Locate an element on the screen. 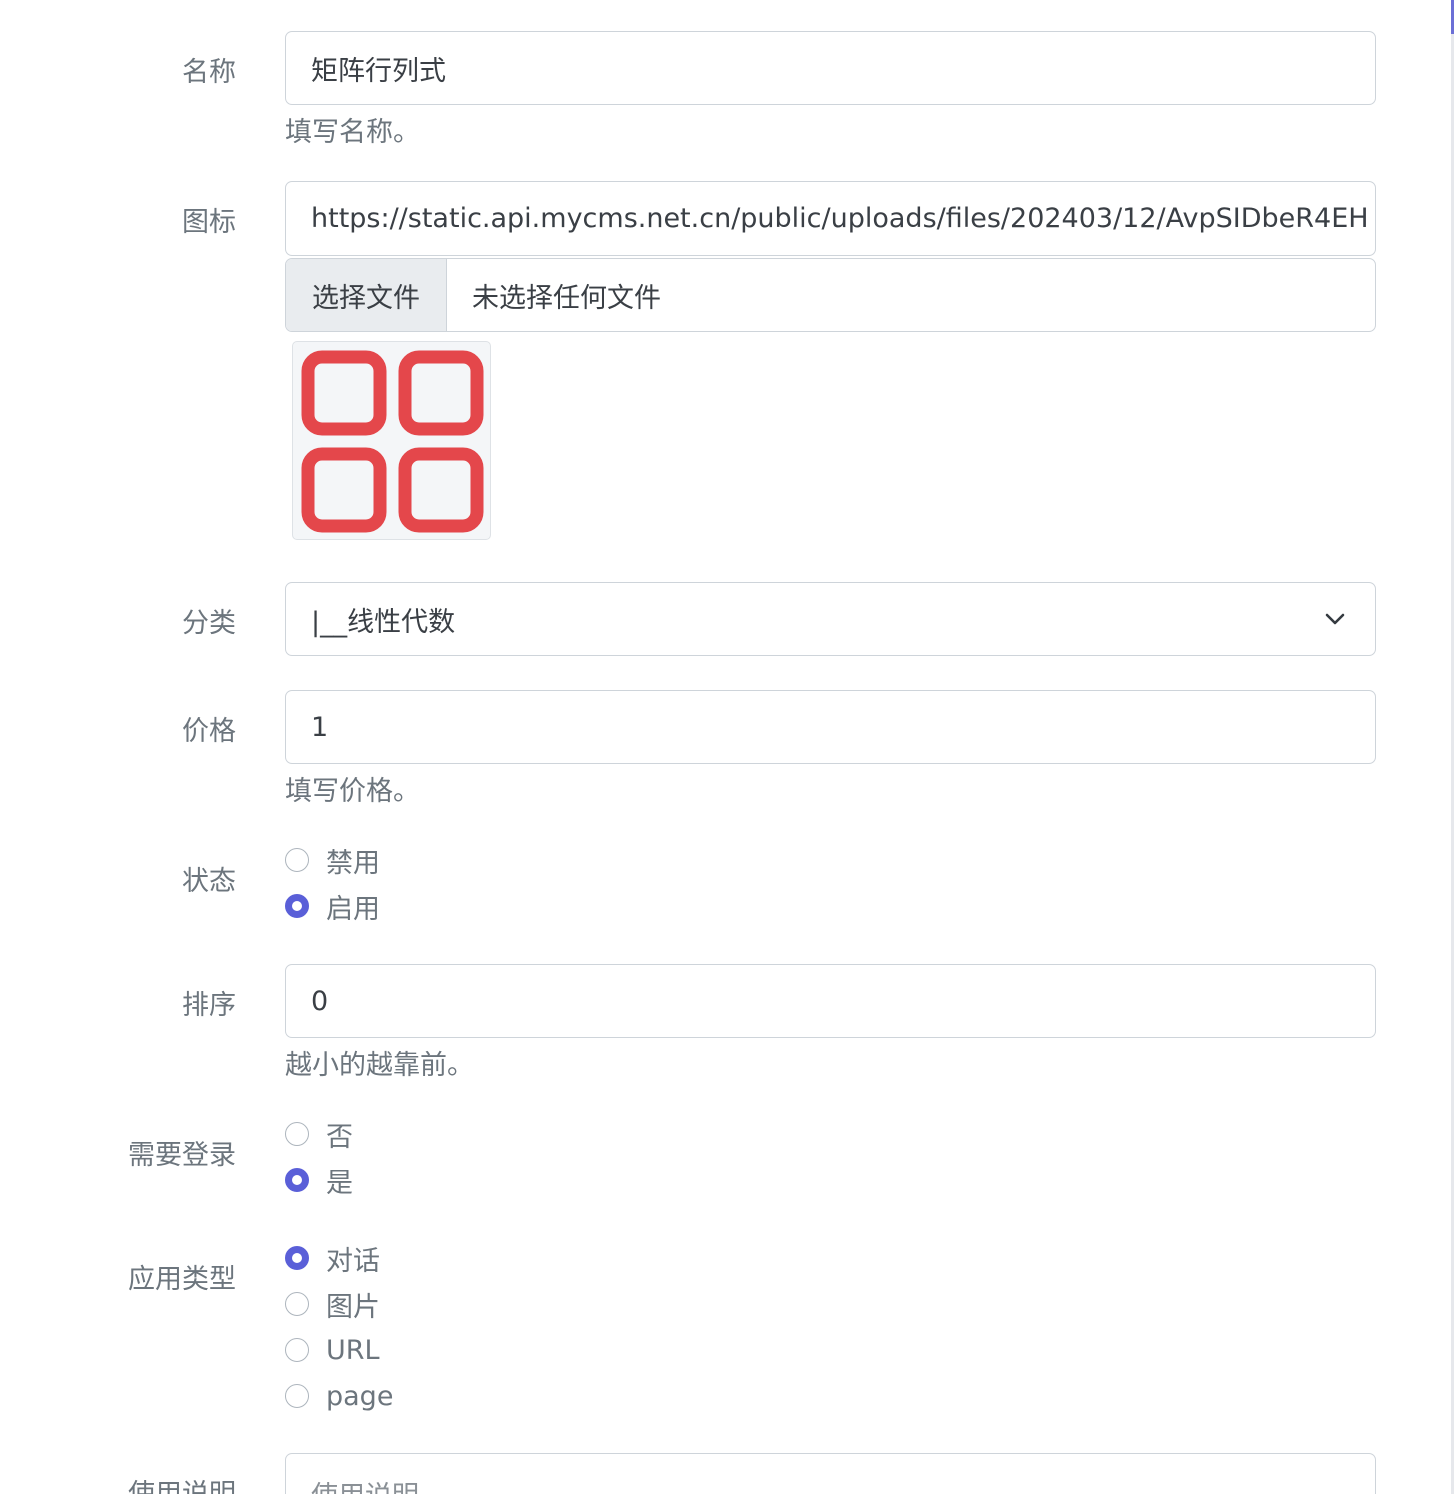 Image resolution: width=1454 pixels, height=1494 pixels. usage-placeholder: 使用说明 is located at coordinates (365, 1487).